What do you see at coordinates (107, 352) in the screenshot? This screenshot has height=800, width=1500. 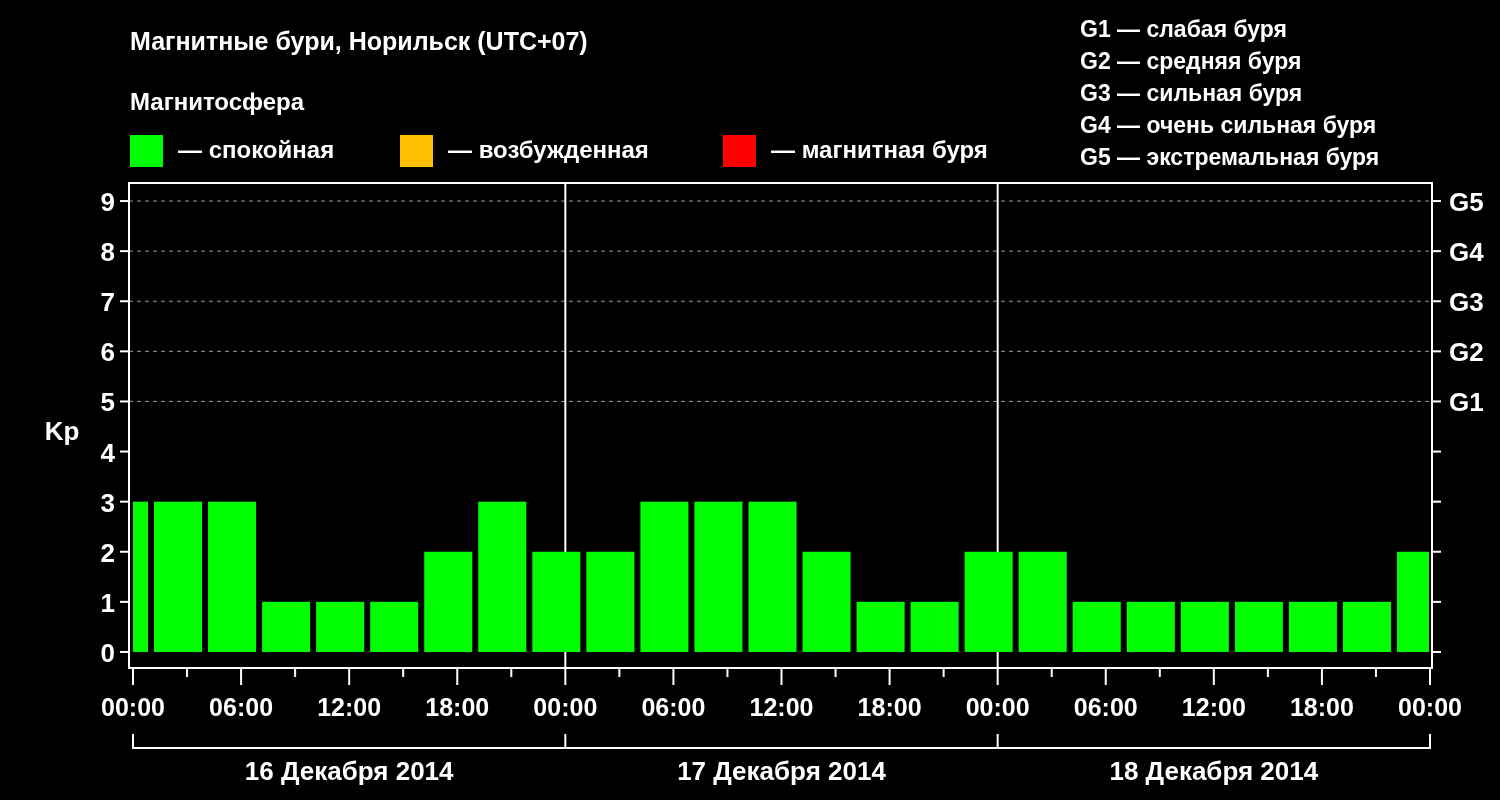 I see `y-tick-label: 6` at bounding box center [107, 352].